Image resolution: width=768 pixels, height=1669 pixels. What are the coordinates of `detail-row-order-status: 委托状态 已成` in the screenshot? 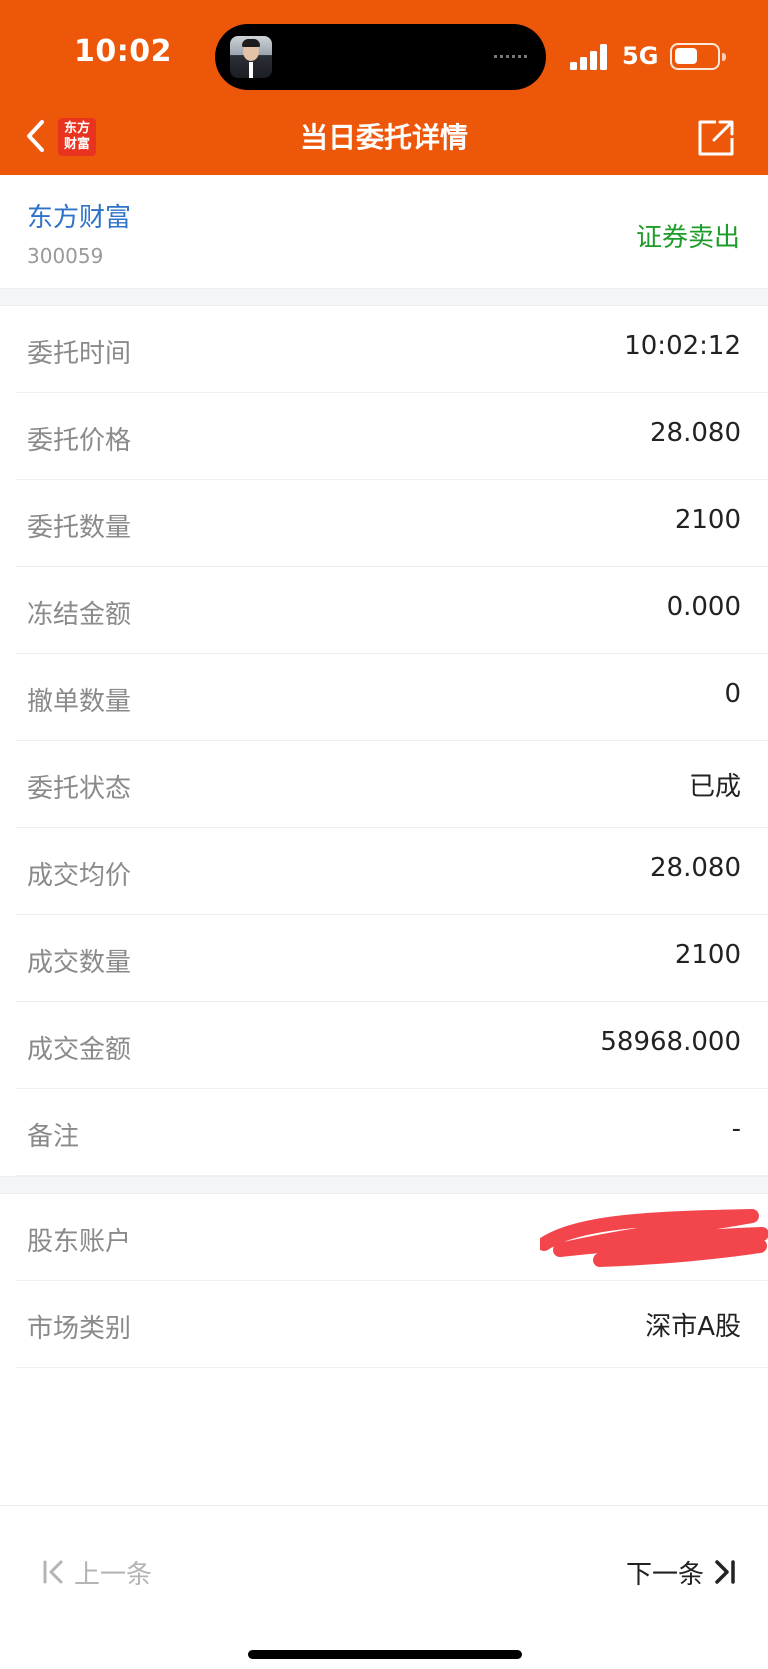 It's located at (384, 784).